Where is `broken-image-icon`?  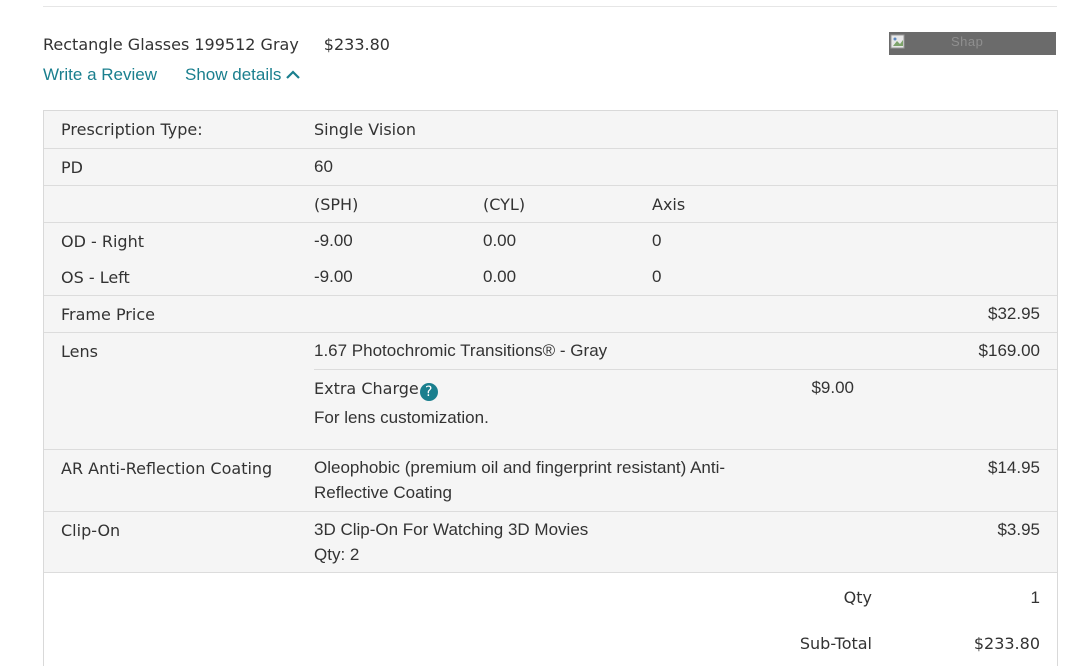 broken-image-icon is located at coordinates (897, 41).